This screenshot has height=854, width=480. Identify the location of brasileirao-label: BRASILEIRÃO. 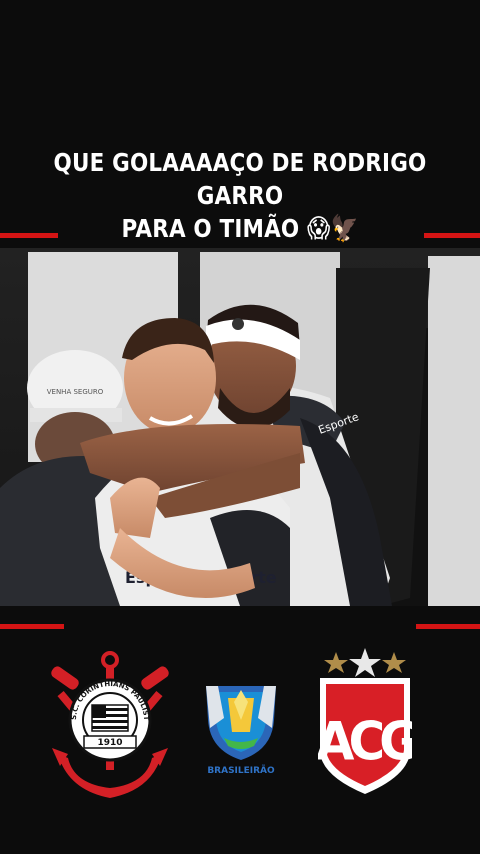
(241, 771).